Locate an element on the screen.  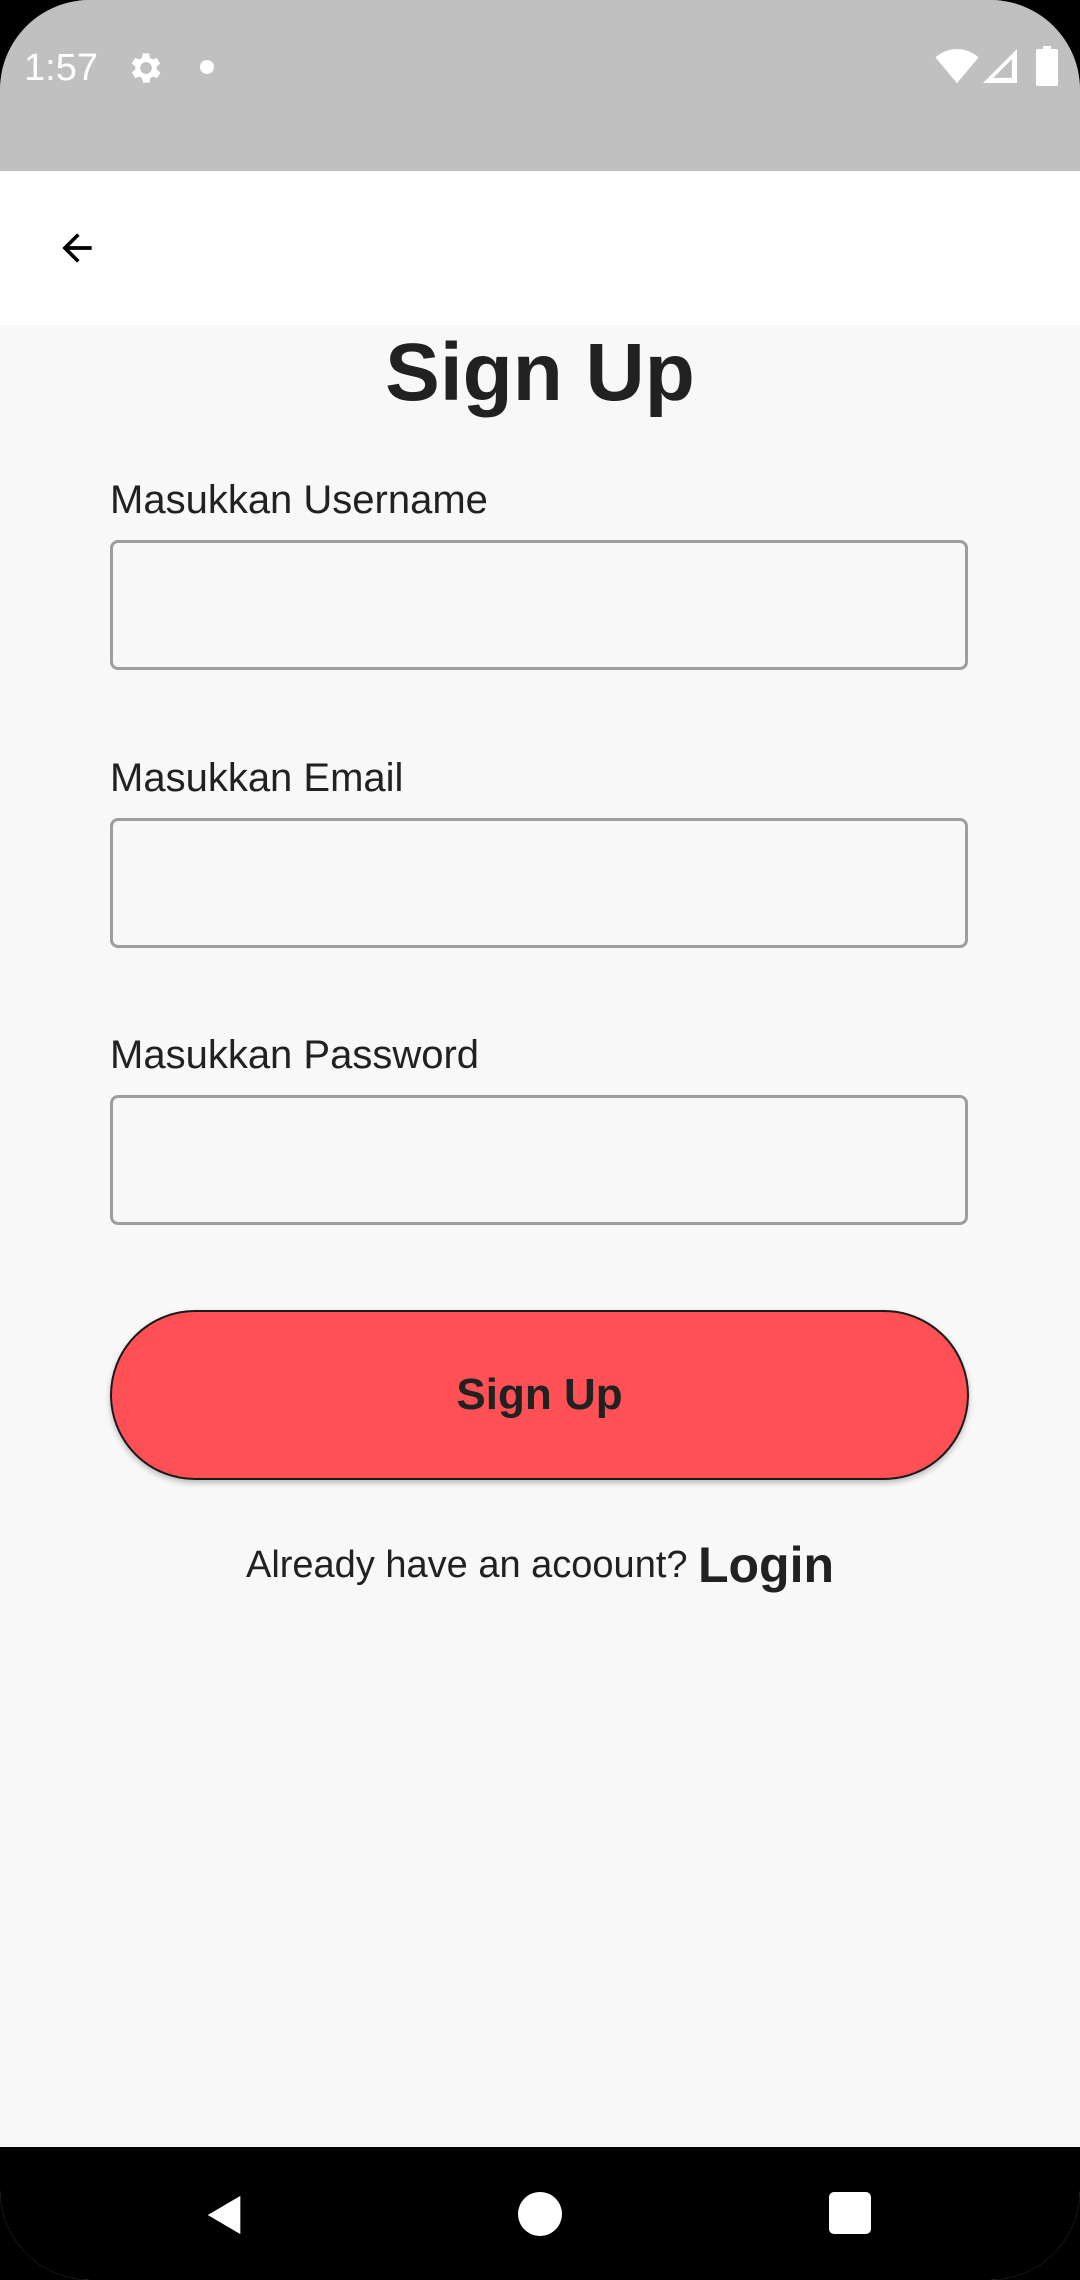
login-prompt-text: Already have an acoount? is located at coordinates (466, 1565).